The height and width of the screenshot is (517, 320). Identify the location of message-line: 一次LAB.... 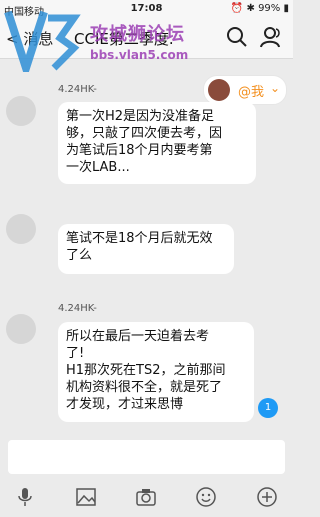
(98, 167).